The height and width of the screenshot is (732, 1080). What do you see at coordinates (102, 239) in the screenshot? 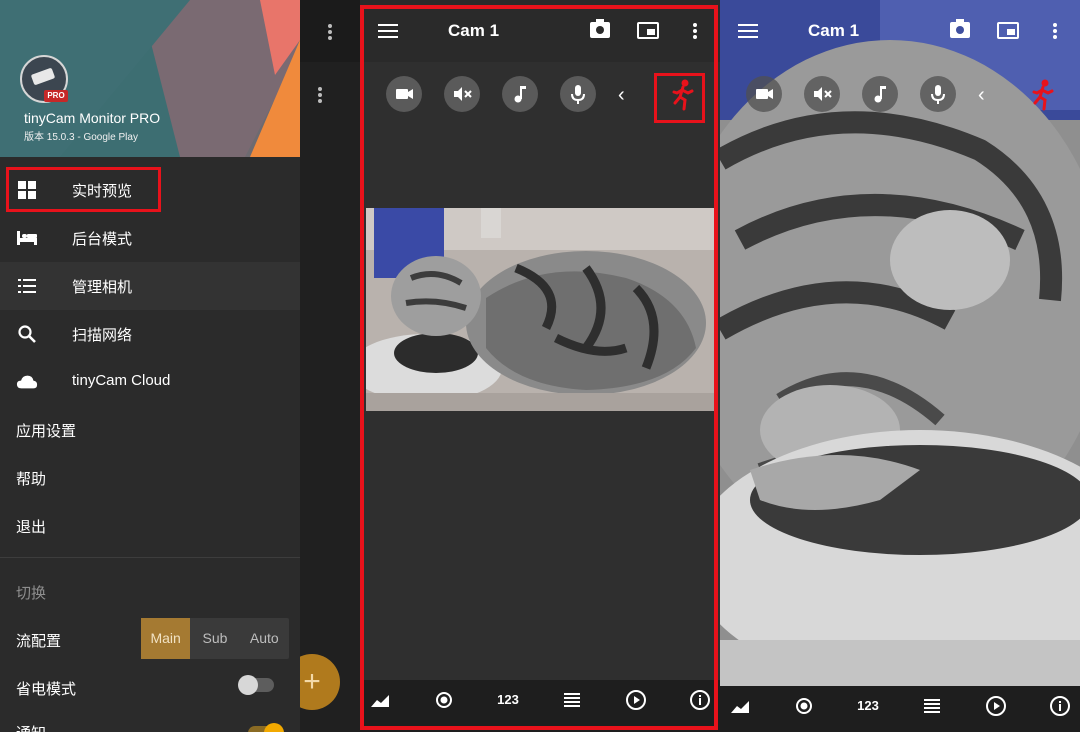
I see `nav-item-label: 后台模式` at bounding box center [102, 239].